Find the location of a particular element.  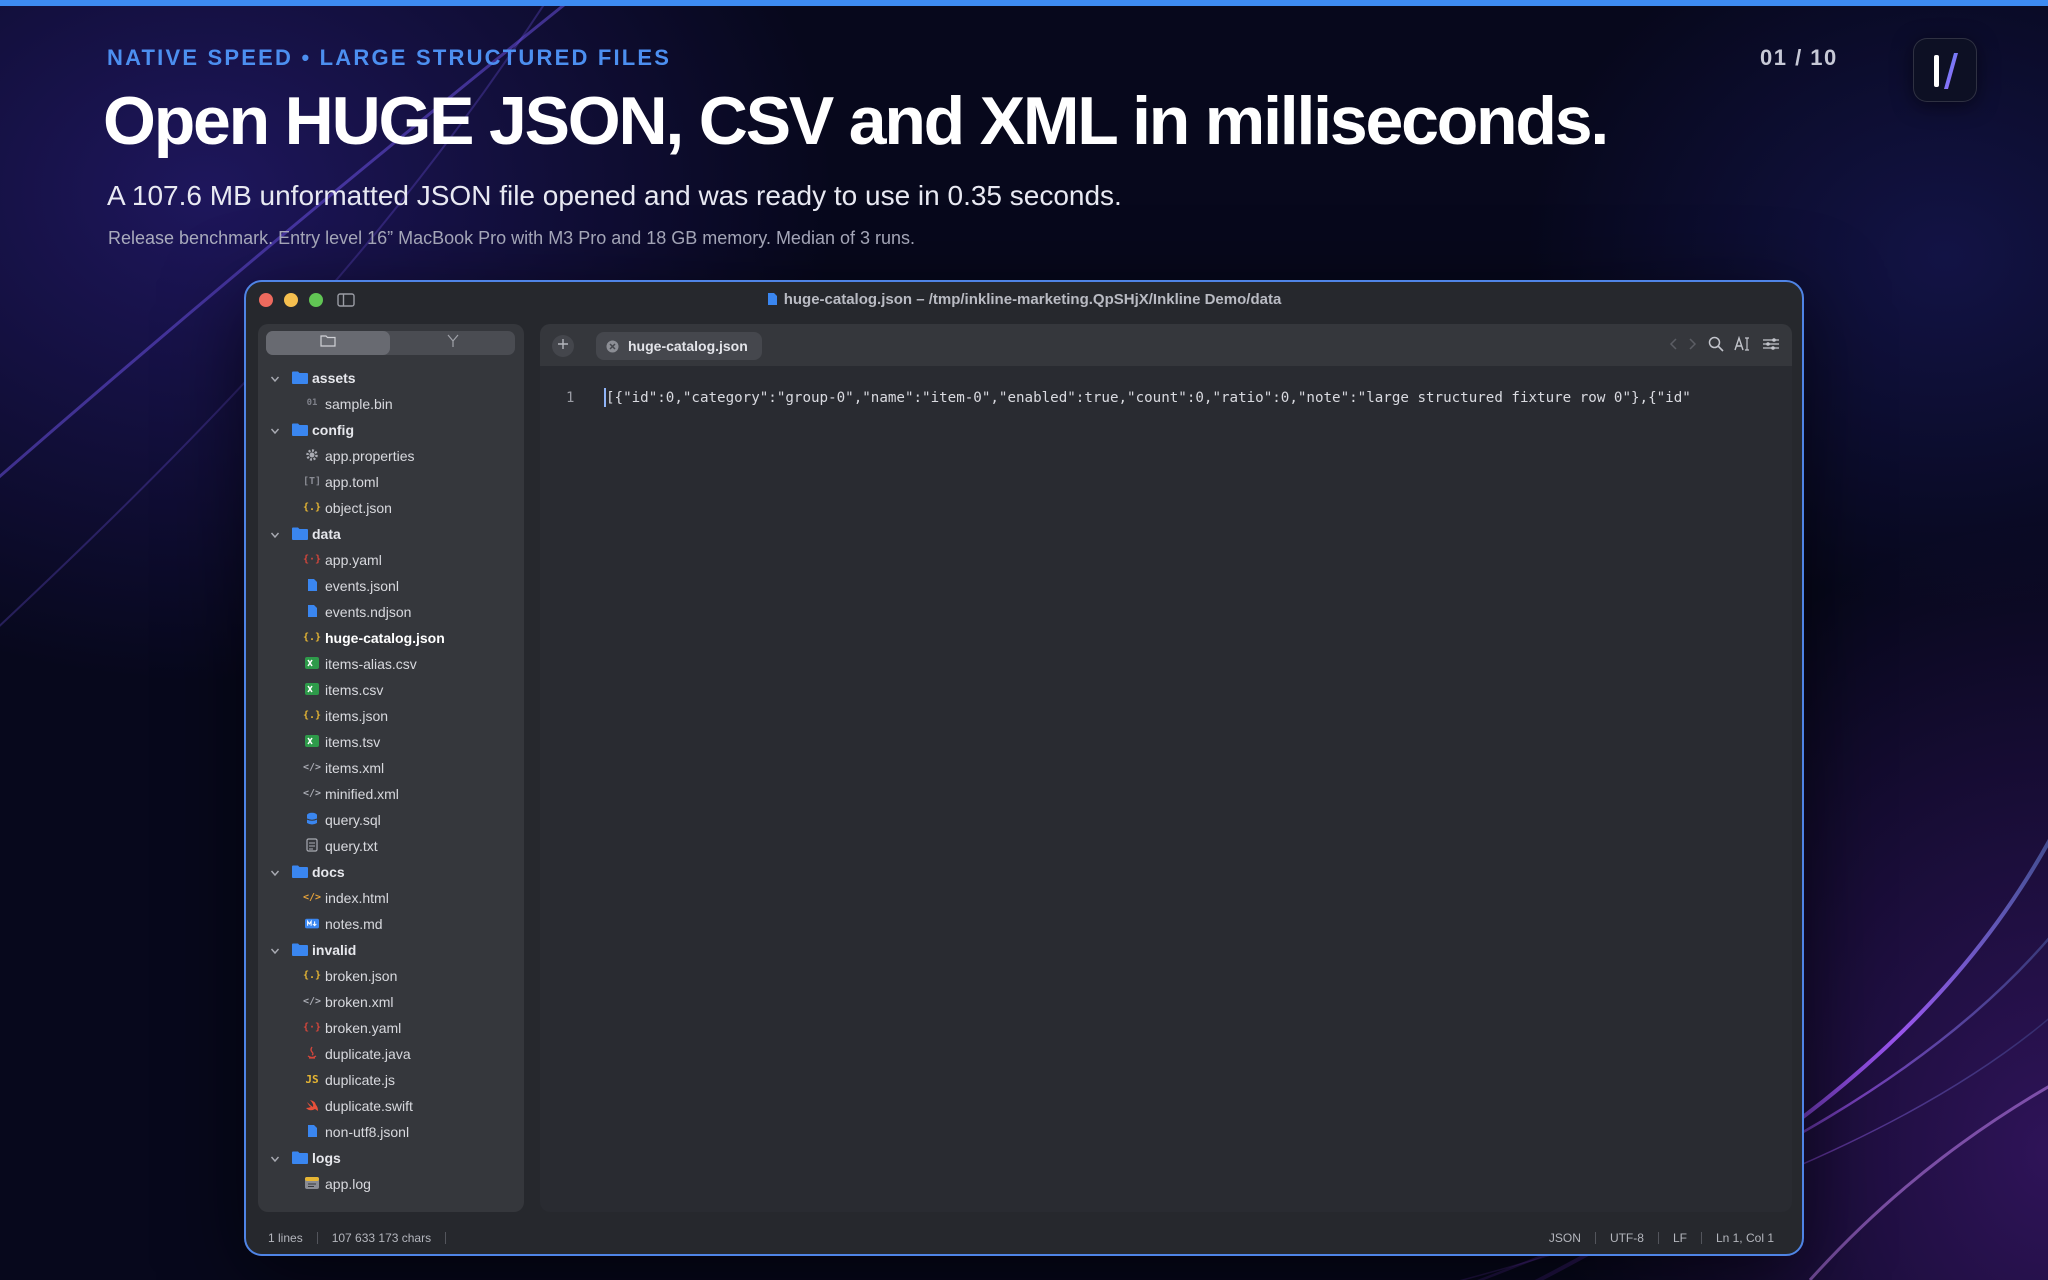

json-icon: {.} is located at coordinates (312, 637).